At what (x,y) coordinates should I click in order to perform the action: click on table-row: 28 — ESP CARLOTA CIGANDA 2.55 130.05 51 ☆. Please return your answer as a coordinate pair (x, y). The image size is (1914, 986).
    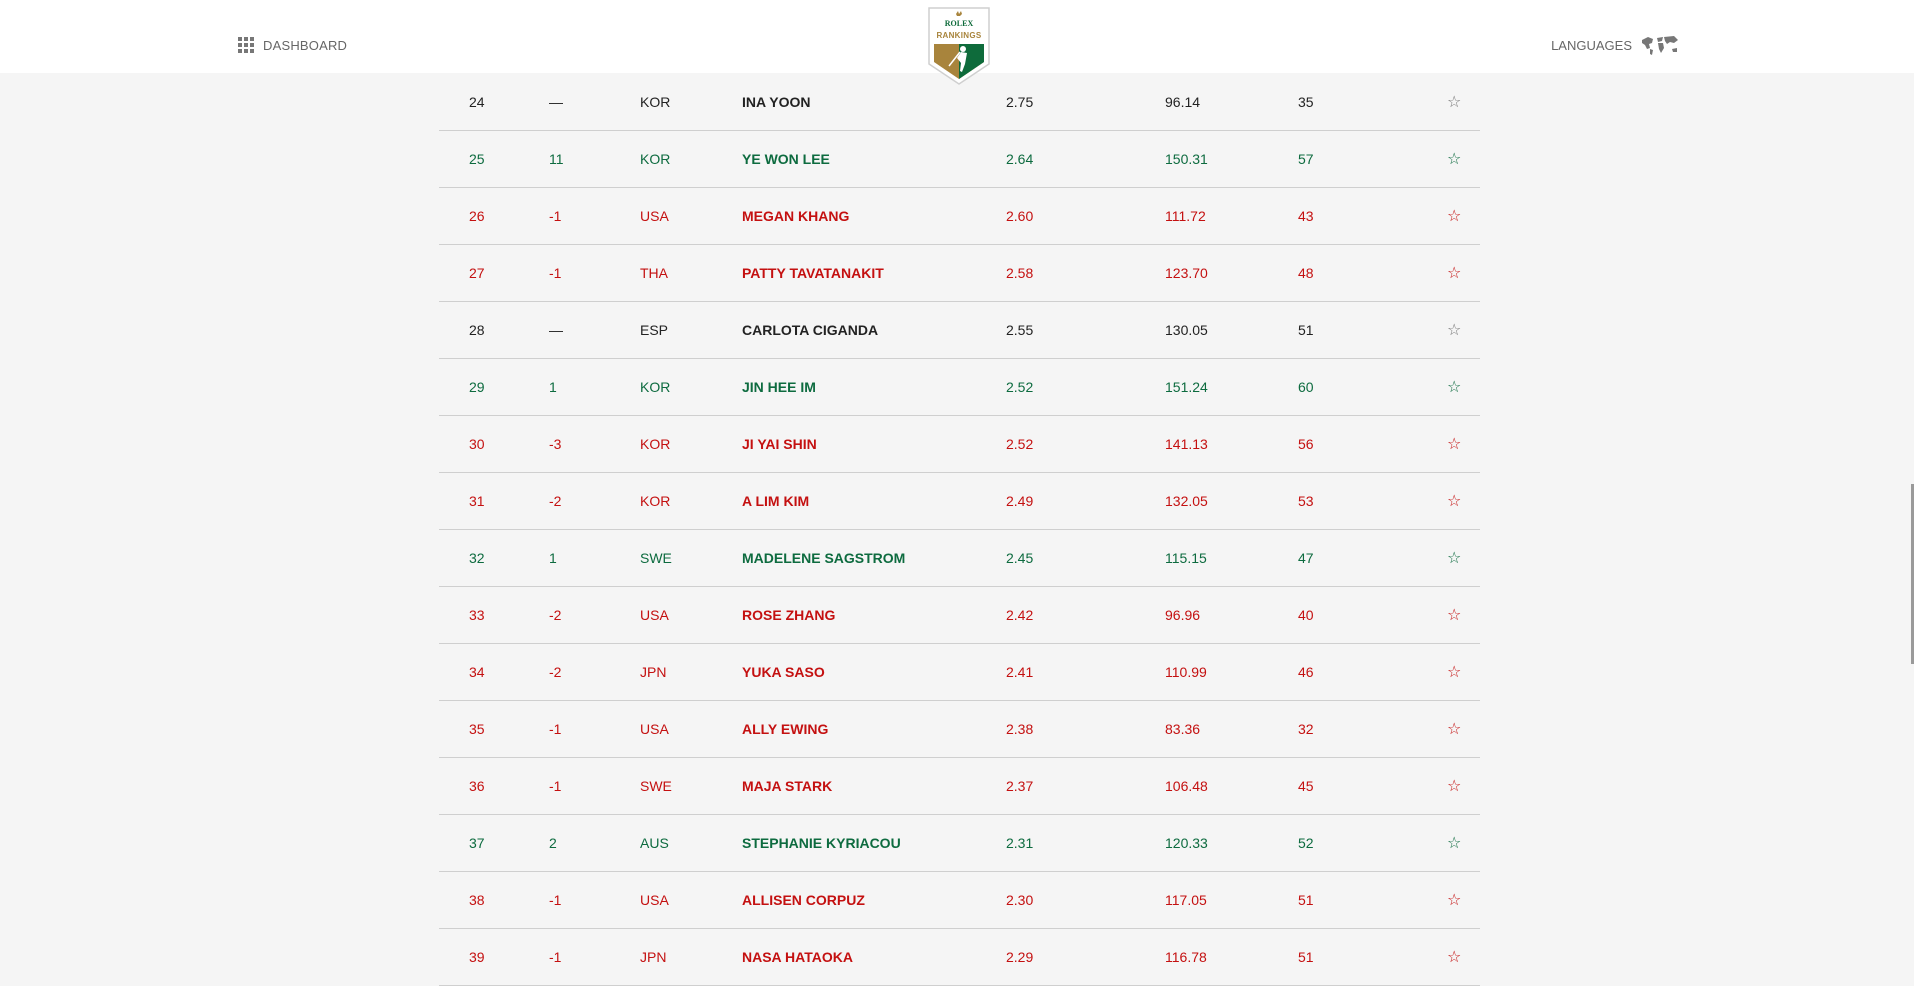
    Looking at the image, I should click on (959, 330).